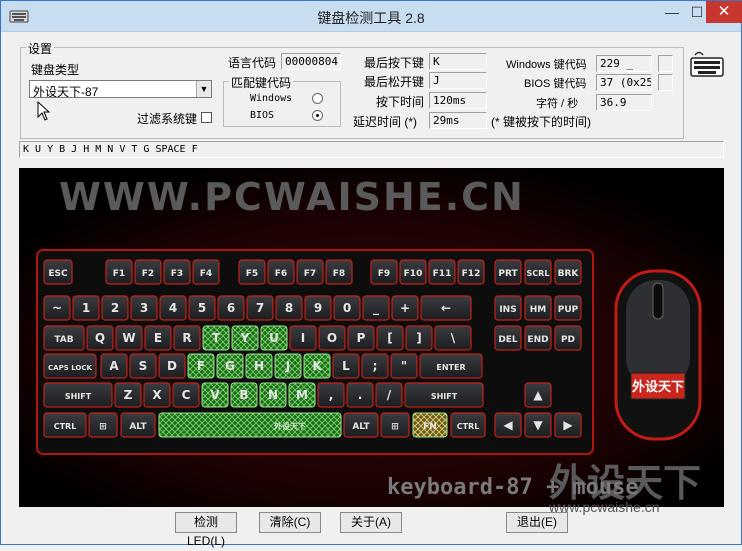 The image size is (742, 551). I want to click on key-f8: F8, so click(339, 272).